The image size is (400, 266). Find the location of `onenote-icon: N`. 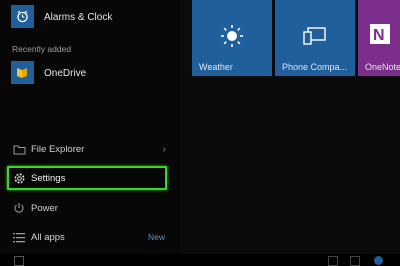

onenote-icon: N is located at coordinates (383, 36).